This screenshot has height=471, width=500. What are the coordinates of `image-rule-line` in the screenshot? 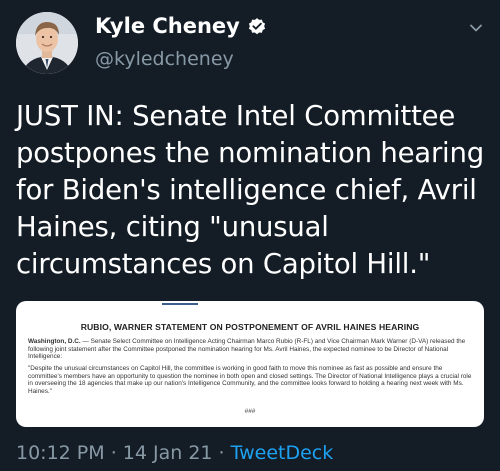 It's located at (180, 304).